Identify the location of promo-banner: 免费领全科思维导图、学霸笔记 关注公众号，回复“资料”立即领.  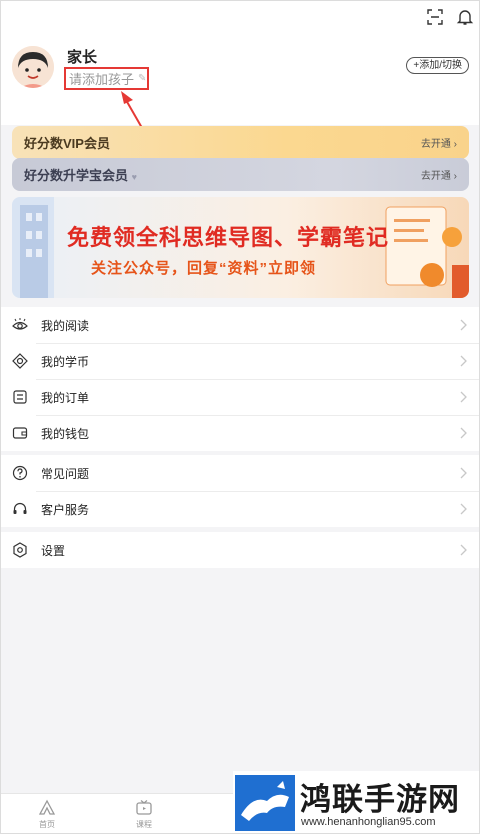
(240, 247).